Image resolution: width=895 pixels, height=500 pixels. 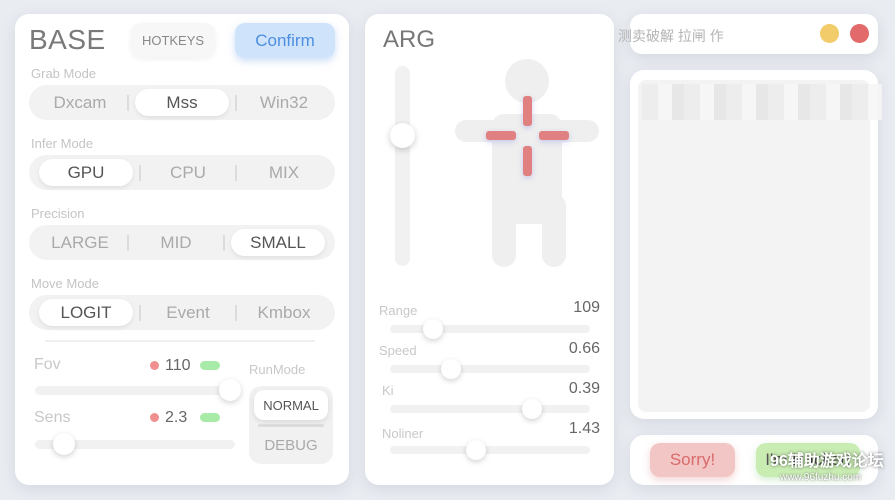 What do you see at coordinates (135, 390) in the screenshot?
I see `fov-slider-track` at bounding box center [135, 390].